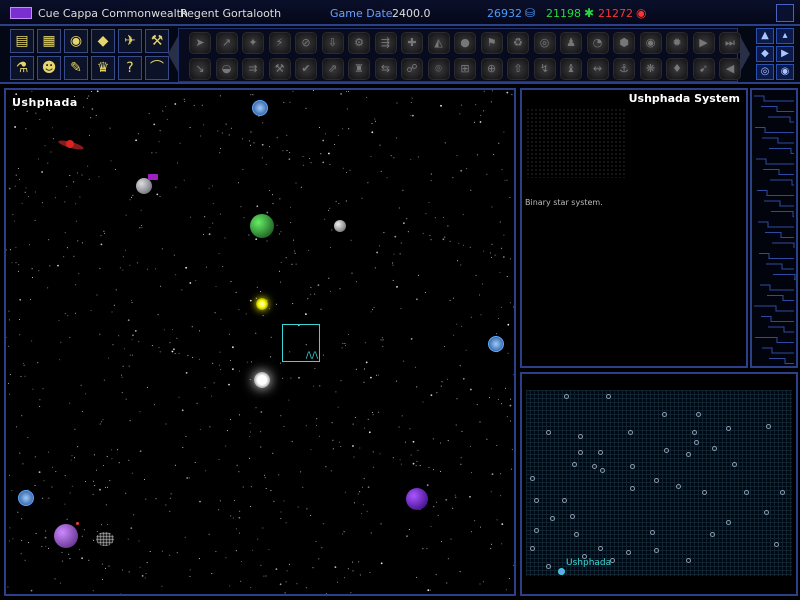  What do you see at coordinates (518, 43) in the screenshot?
I see `command-icon: ♻` at bounding box center [518, 43].